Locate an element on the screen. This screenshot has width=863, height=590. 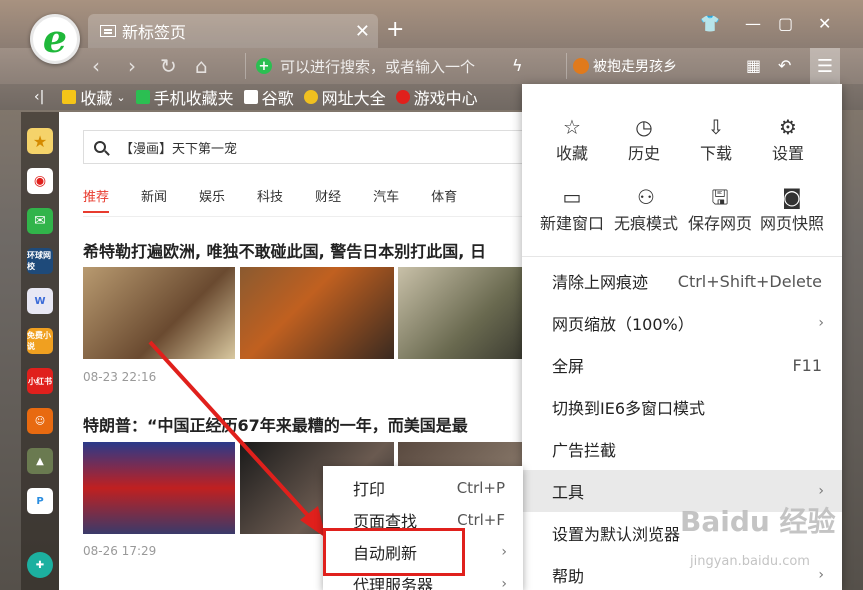
menu-save-page: 🖫 保存网页 is located at coordinates (720, 209).